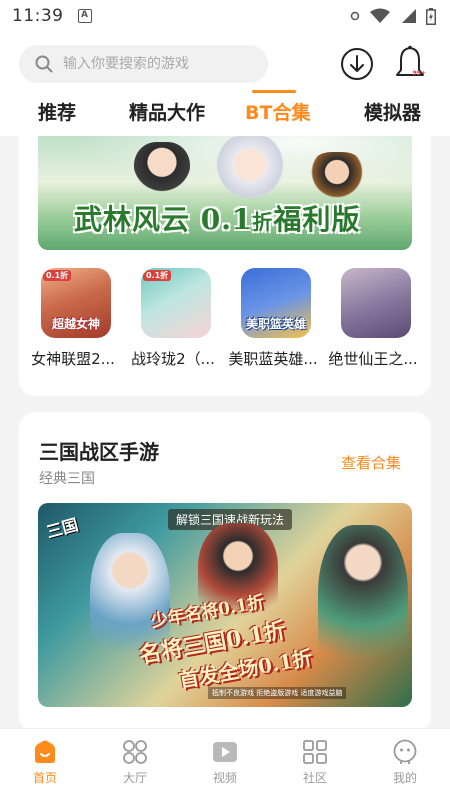  Describe the element at coordinates (132, 219) in the screenshot. I see `banner-title-part-a: 武林风云` at that location.